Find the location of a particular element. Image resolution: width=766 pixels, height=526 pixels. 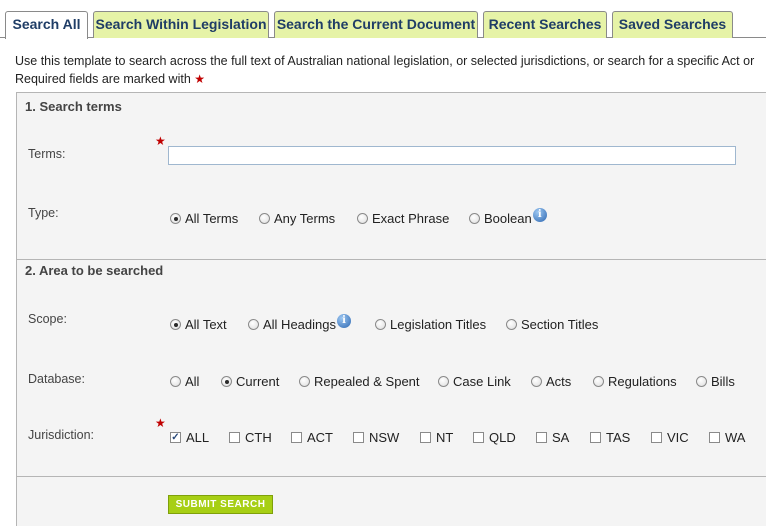

jurisdiction-option-sa: SA is located at coordinates (552, 437).